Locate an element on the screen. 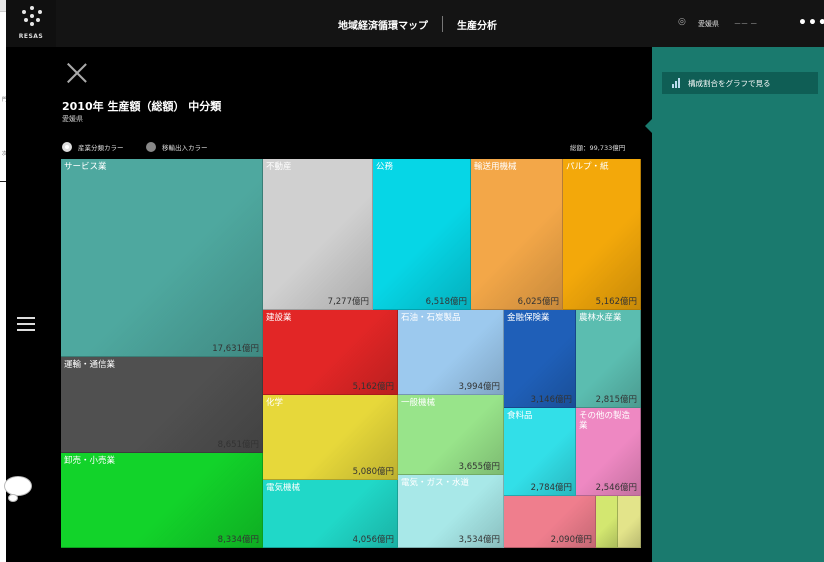 The image size is (824, 562). location-pin-icon: ◎ is located at coordinates (683, 23).